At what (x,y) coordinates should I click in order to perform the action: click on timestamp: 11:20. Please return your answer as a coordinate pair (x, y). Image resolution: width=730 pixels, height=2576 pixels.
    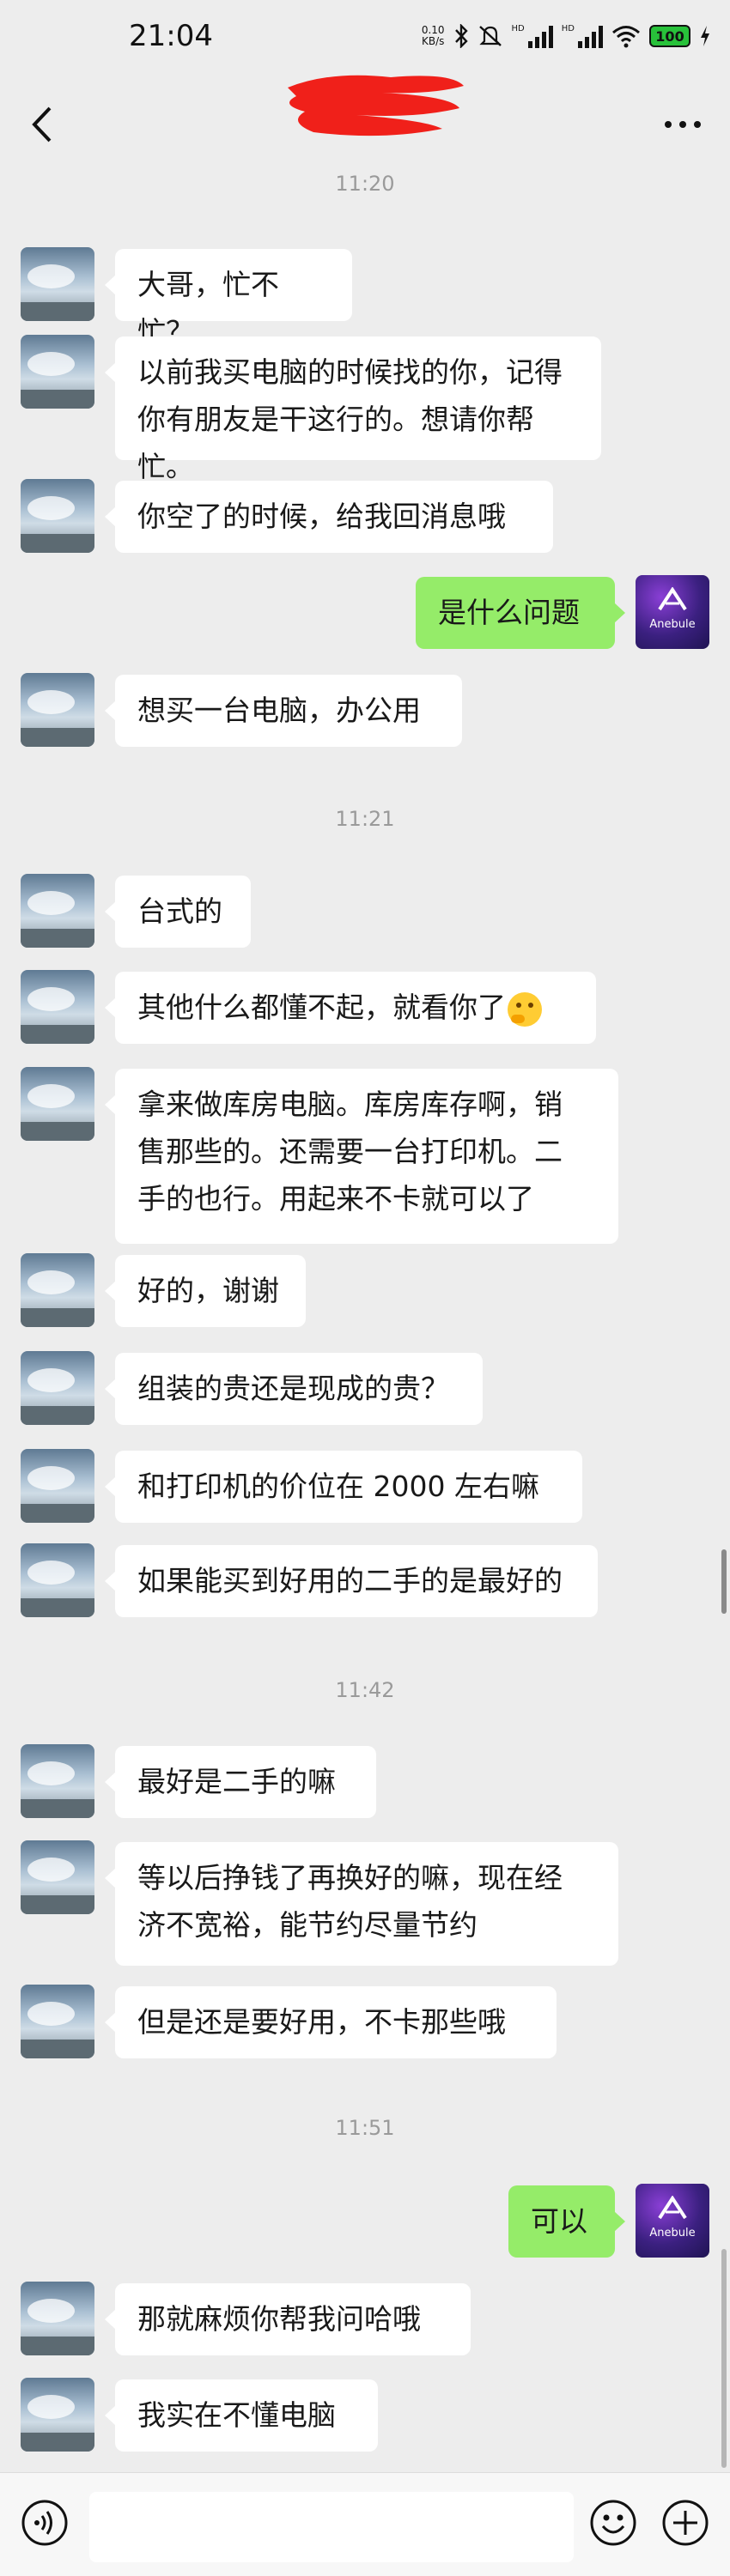
    Looking at the image, I should click on (365, 184).